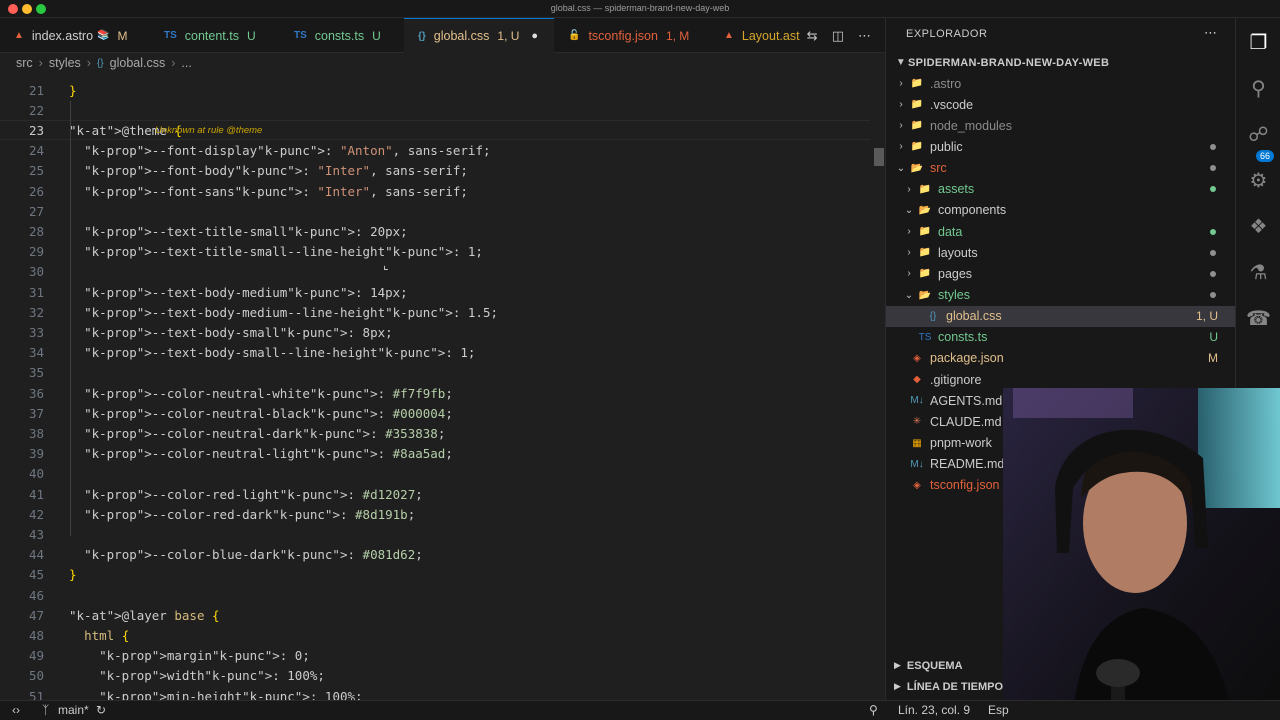 The image size is (1280, 720). I want to click on explorer-item: › 📁 node_modules, so click(1061, 125).